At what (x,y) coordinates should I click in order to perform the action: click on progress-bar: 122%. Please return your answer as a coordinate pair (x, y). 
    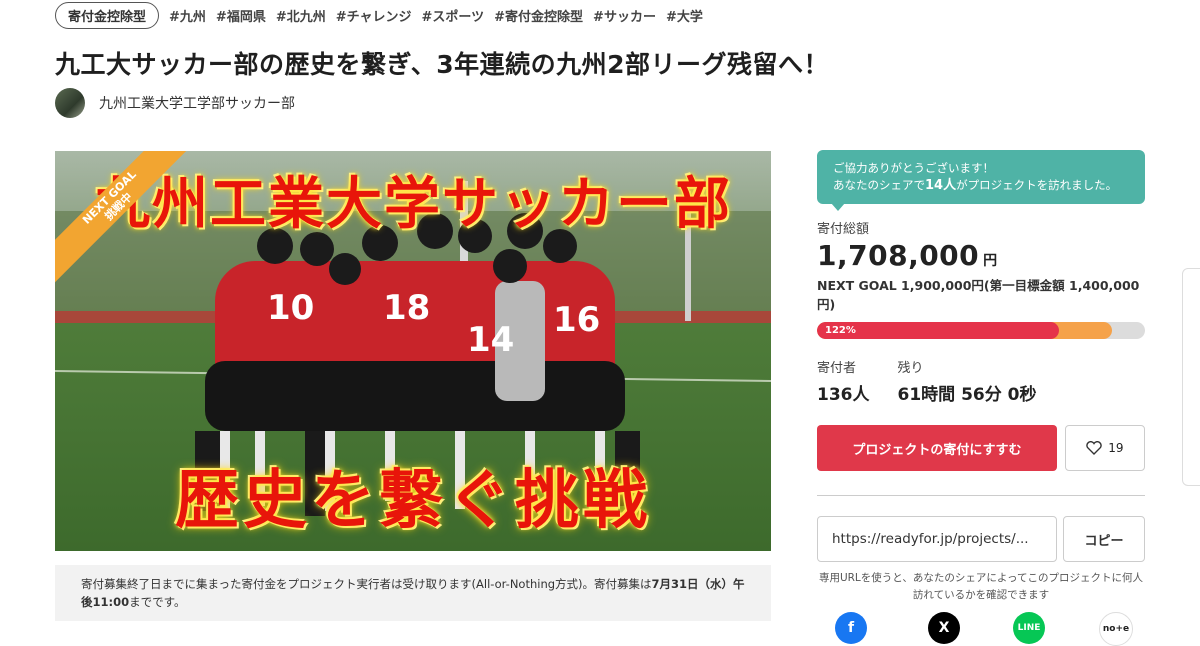
    Looking at the image, I should click on (981, 330).